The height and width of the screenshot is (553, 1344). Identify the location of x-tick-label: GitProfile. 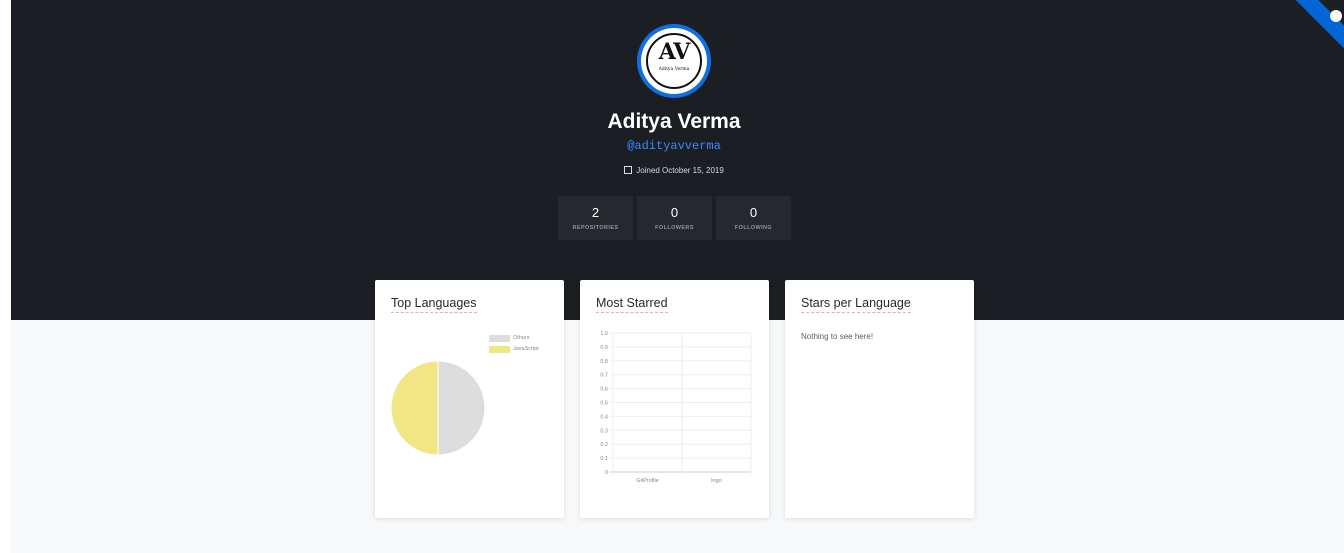
(647, 481).